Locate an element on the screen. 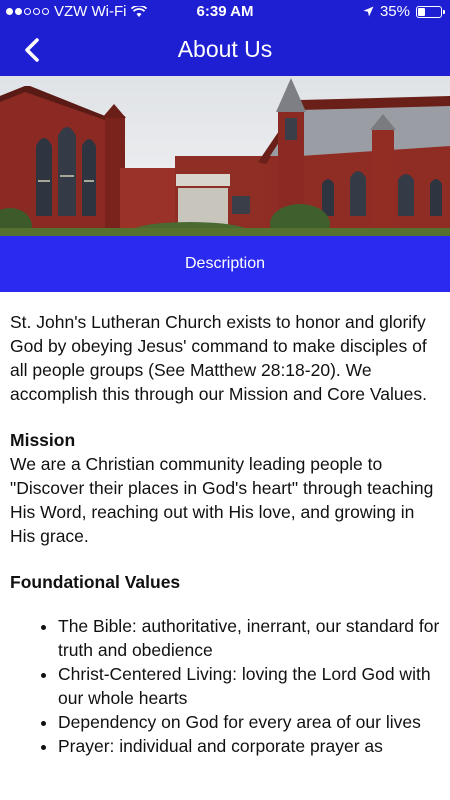  description-tab-label: Description is located at coordinates (225, 263).